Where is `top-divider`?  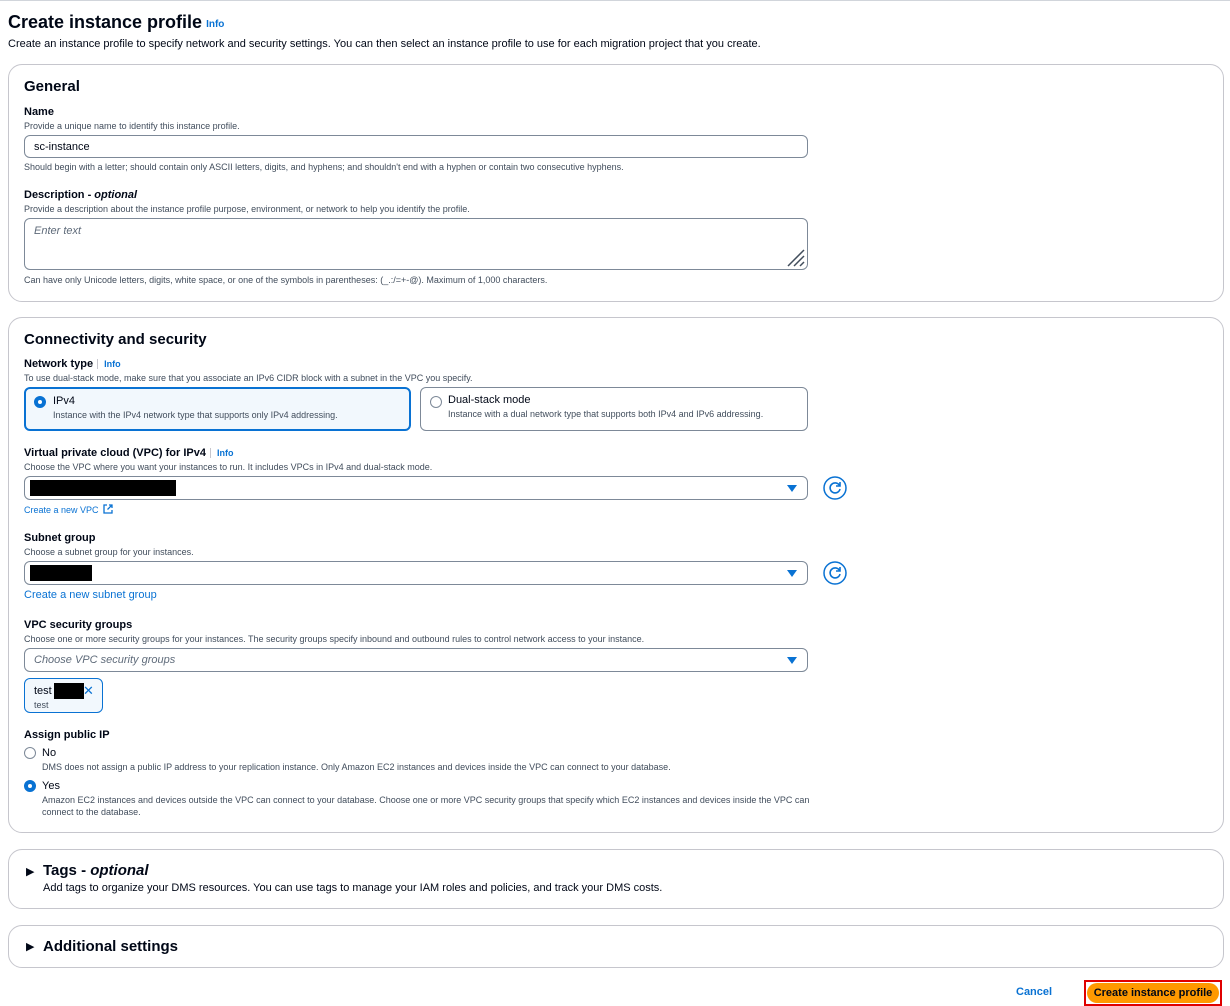 top-divider is located at coordinates (615, 0).